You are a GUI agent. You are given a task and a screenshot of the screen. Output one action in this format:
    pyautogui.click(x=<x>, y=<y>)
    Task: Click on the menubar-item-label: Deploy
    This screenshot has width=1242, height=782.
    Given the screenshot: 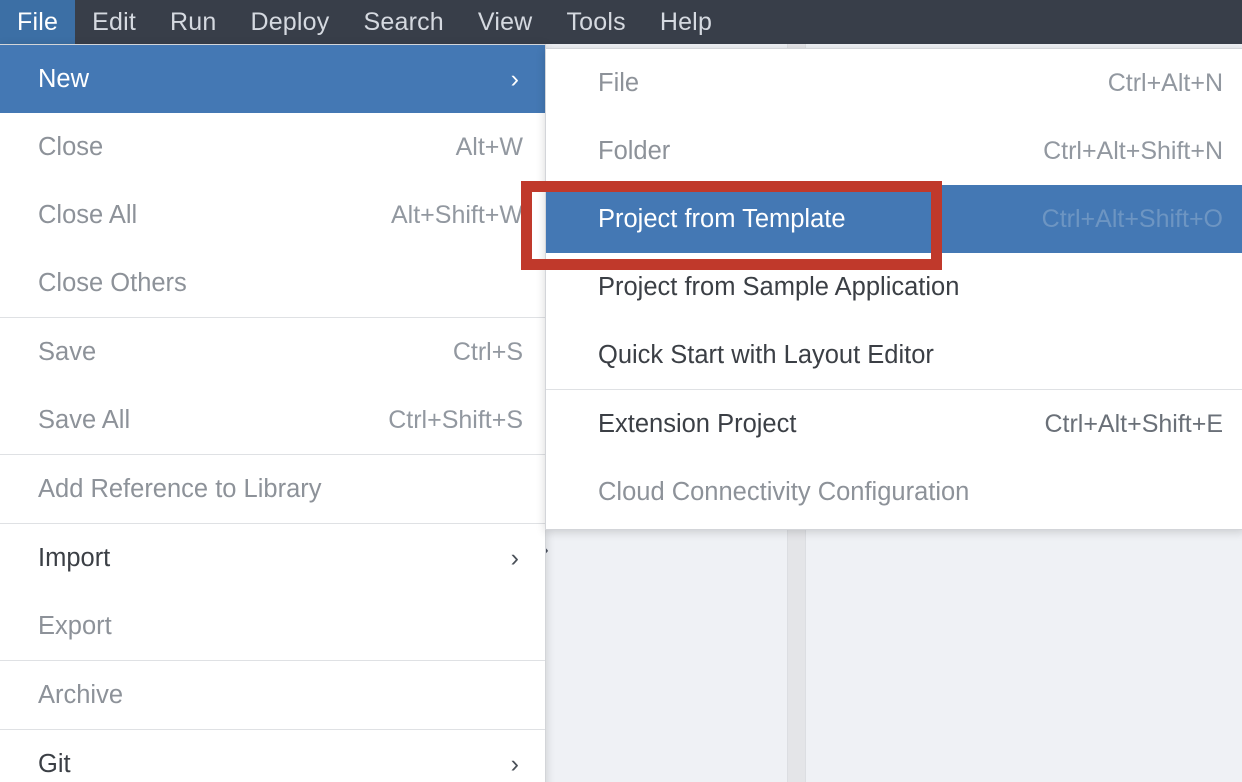 What is the action you would take?
    pyautogui.click(x=290, y=21)
    